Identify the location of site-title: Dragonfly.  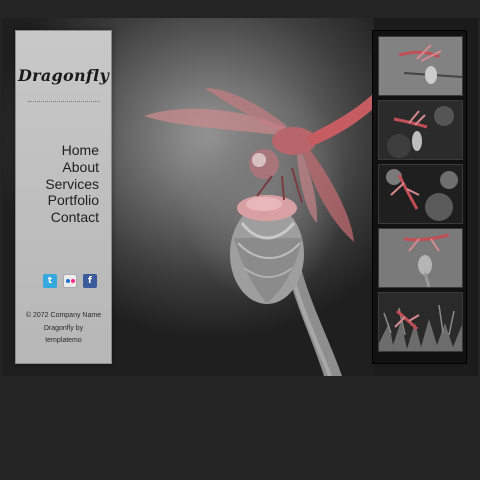
(63, 75).